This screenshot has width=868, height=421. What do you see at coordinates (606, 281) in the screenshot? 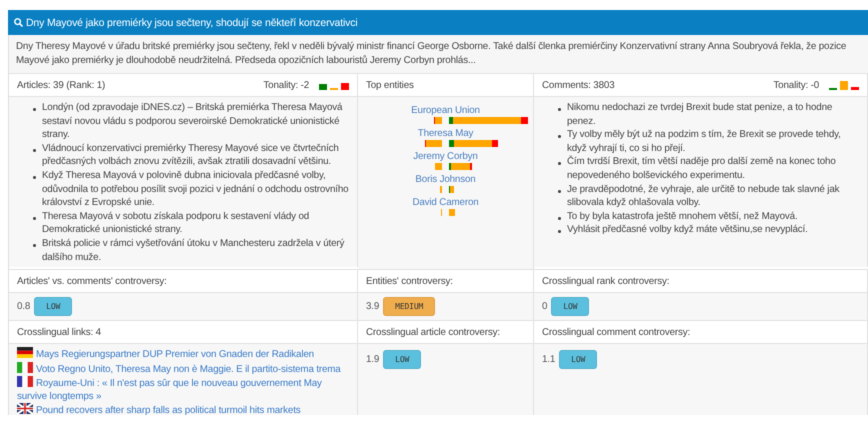
I see `metric-label: Crosslingual rank controversy:` at bounding box center [606, 281].